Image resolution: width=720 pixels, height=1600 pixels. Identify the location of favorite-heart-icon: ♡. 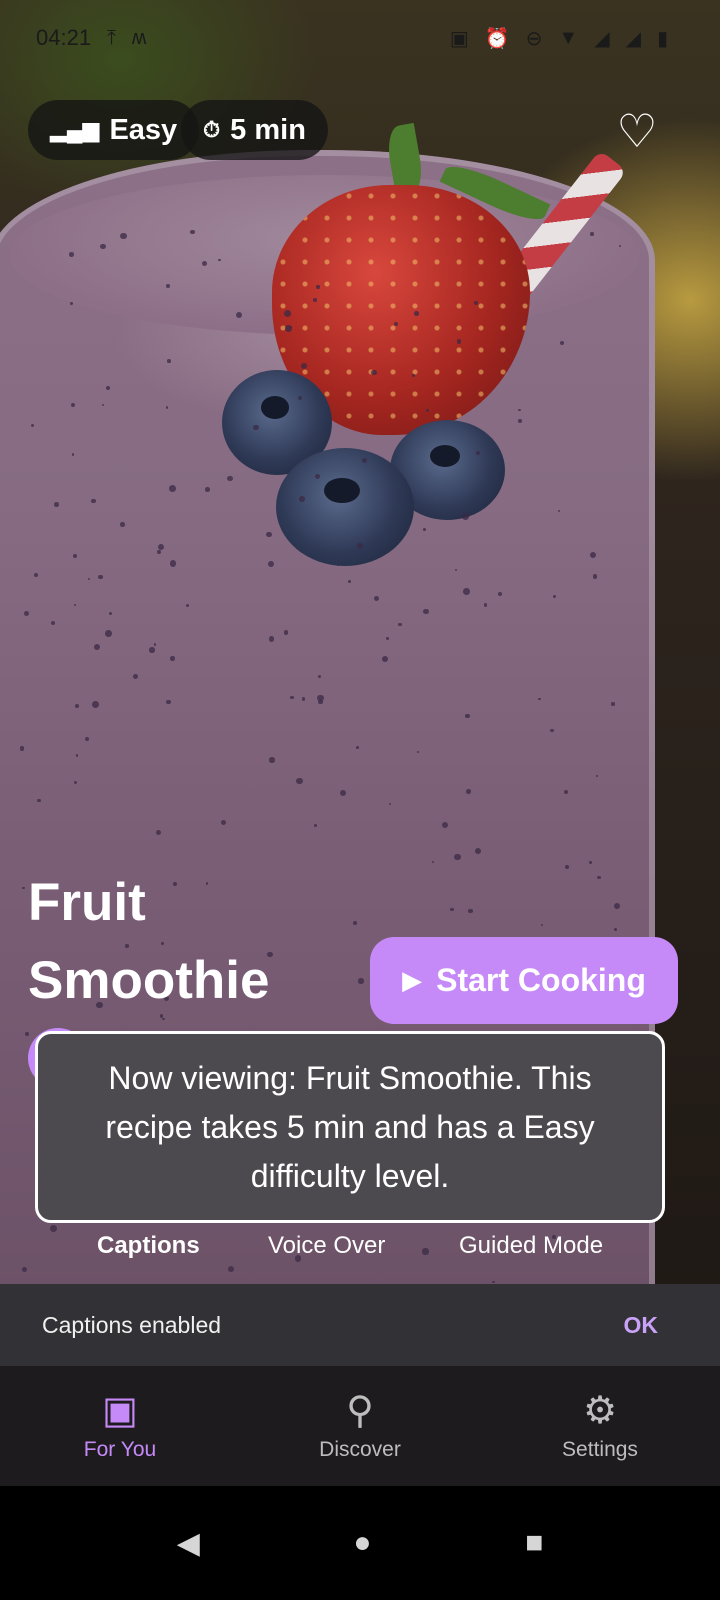
(637, 131).